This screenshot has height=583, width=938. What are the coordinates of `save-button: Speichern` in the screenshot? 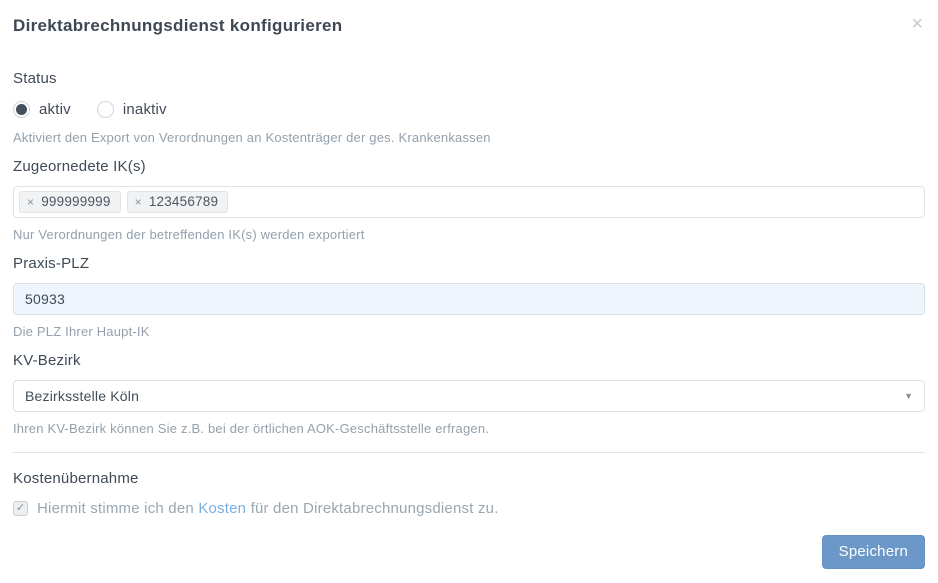 It's located at (873, 552).